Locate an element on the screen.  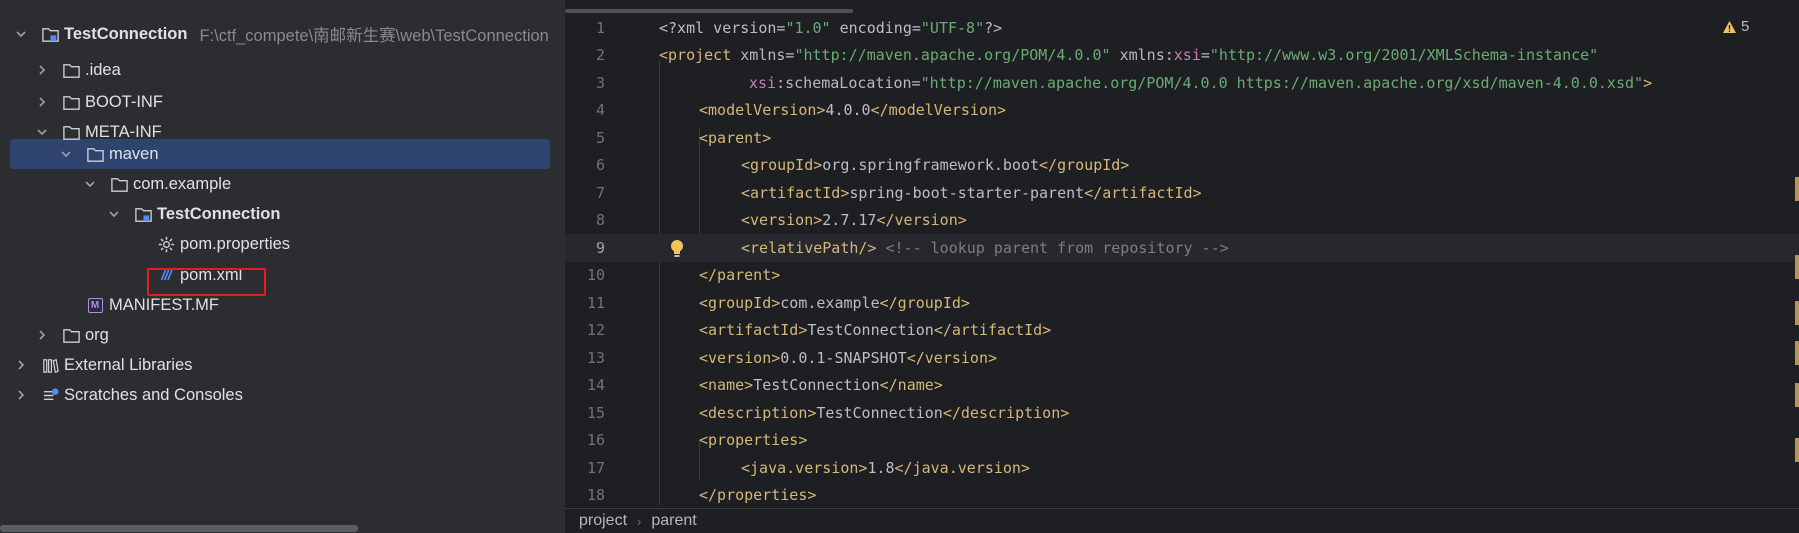
line-number: 10 is located at coordinates (595, 275).